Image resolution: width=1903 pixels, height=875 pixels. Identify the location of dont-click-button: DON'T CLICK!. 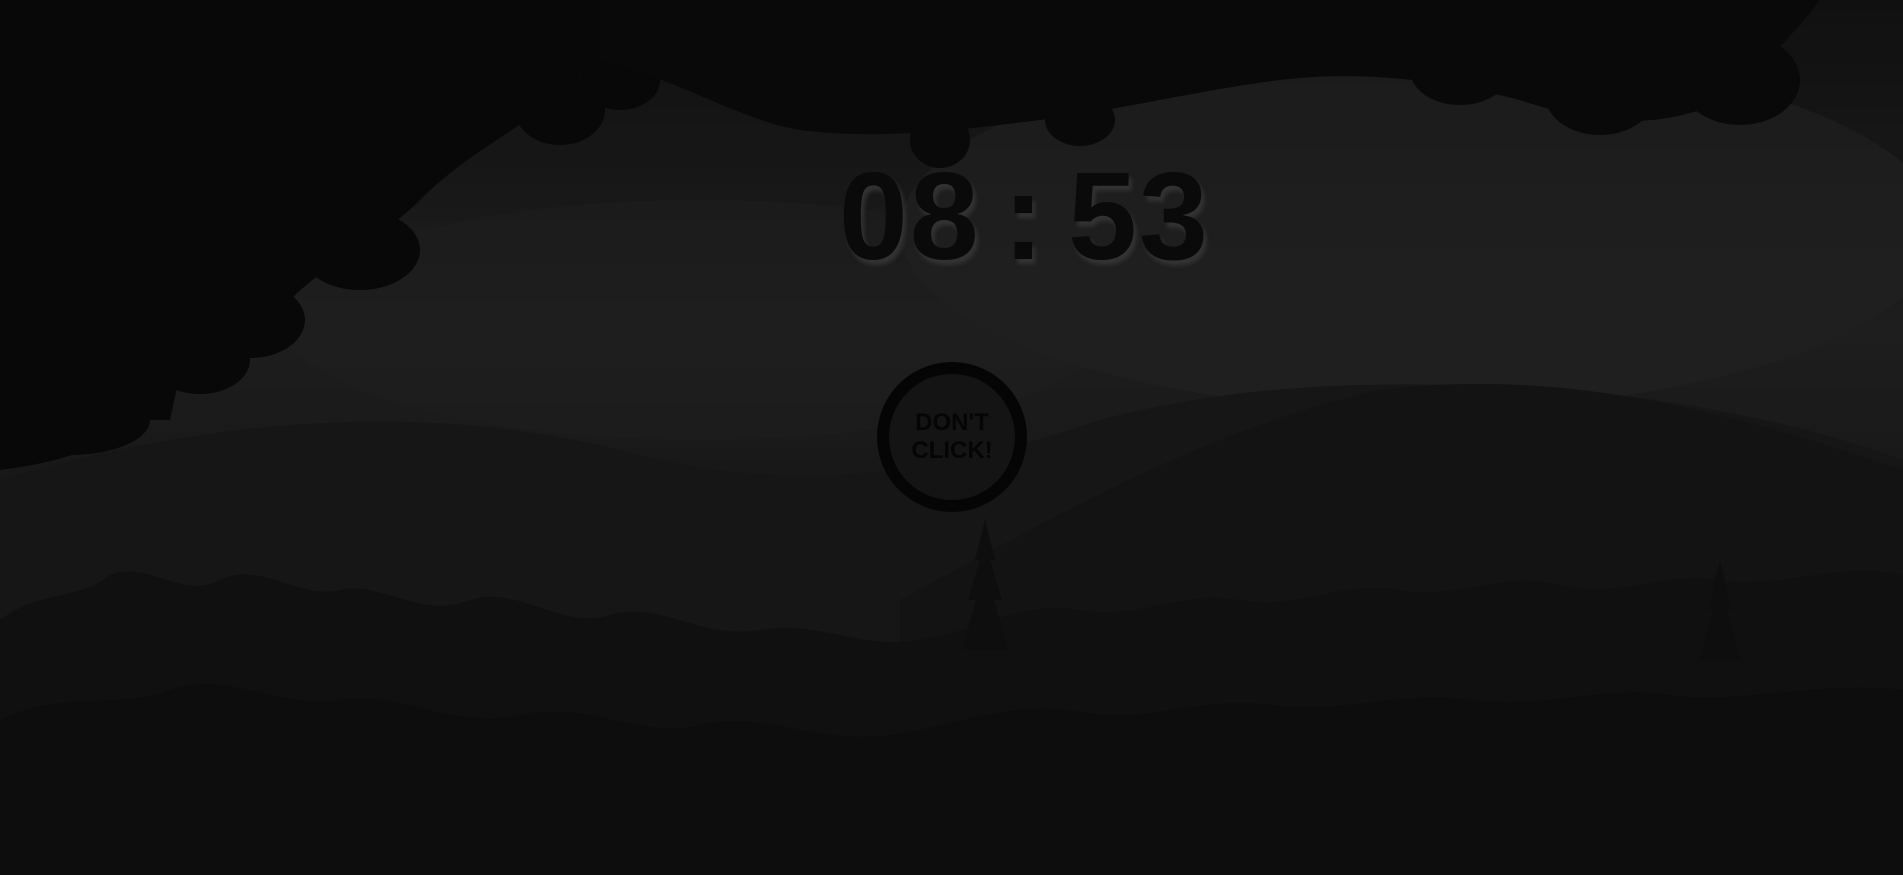
(952, 437).